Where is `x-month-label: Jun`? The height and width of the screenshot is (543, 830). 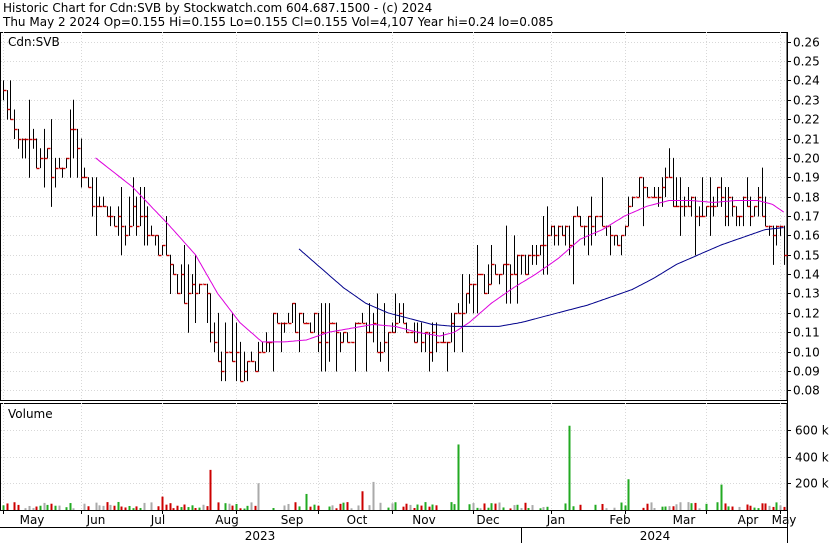 x-month-label: Jun is located at coordinates (96, 520).